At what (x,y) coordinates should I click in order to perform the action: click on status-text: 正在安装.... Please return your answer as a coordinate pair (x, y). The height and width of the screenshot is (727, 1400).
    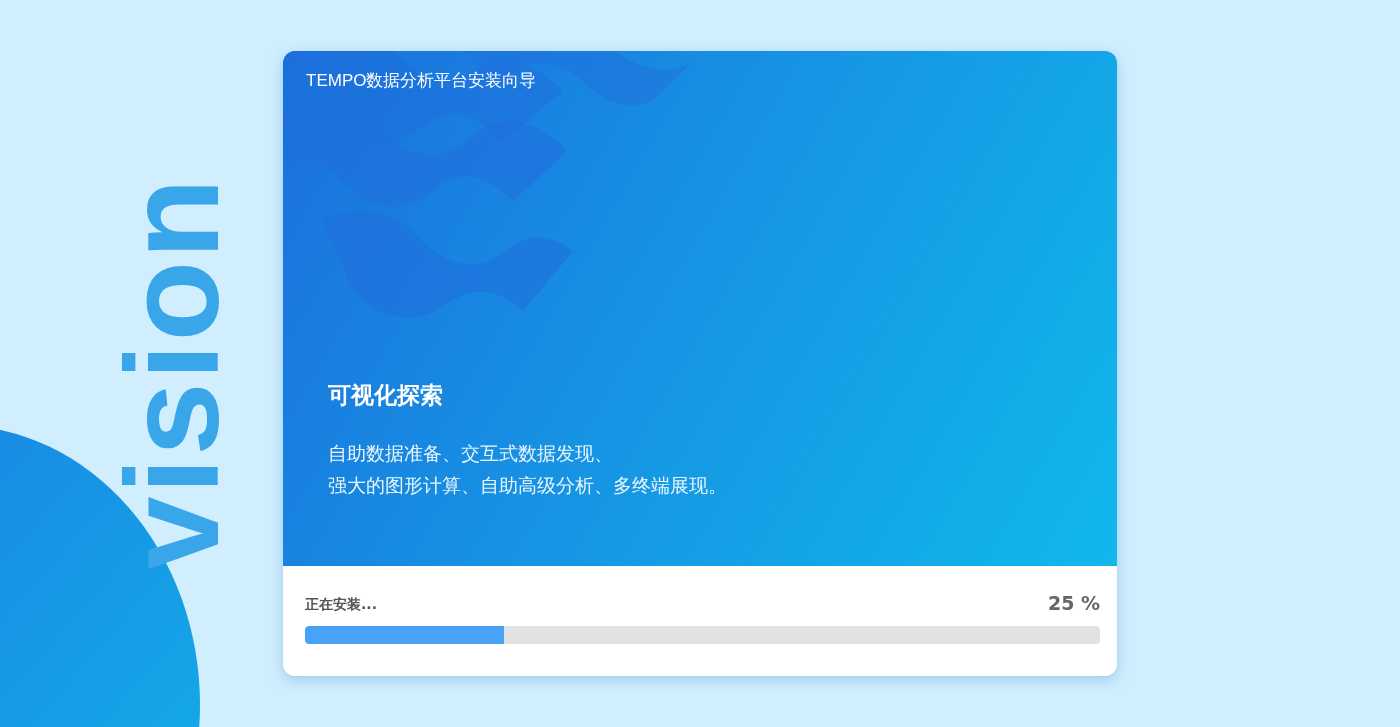
    Looking at the image, I should click on (341, 605).